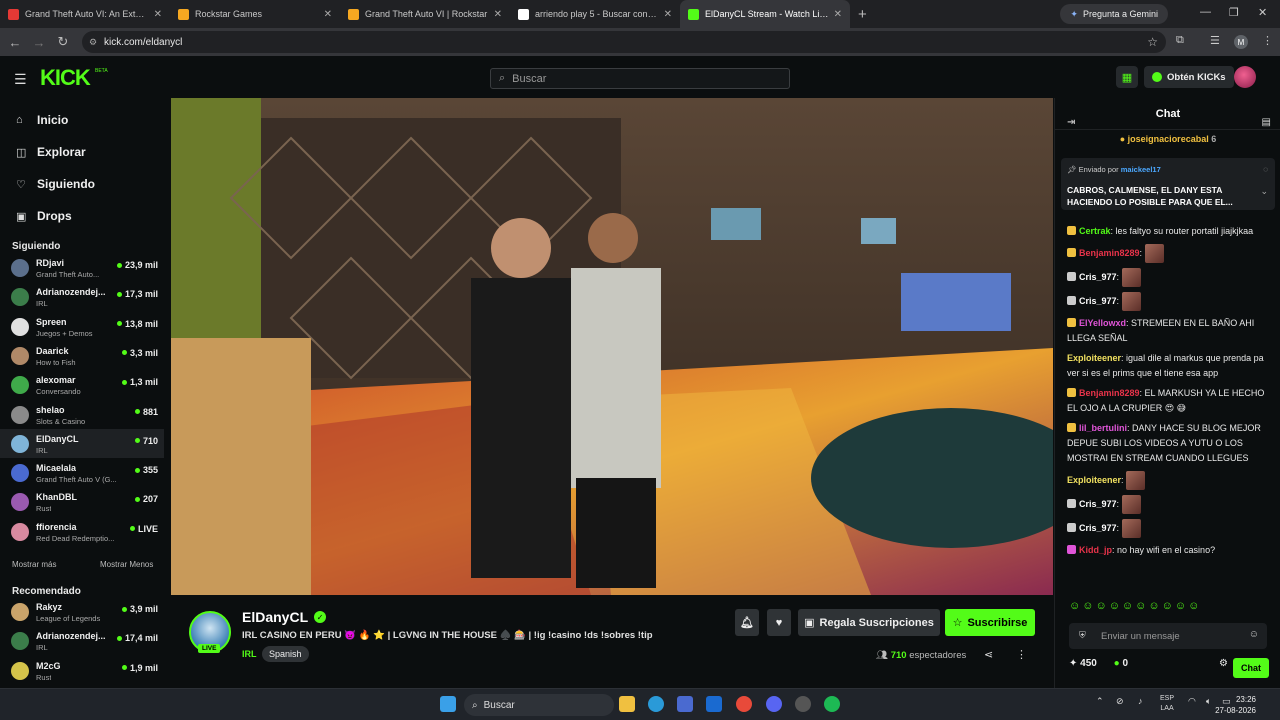 This screenshot has height=720, width=1280. What do you see at coordinates (126, 564) in the screenshot?
I see `show-less-link: Mostrar Menos` at bounding box center [126, 564].